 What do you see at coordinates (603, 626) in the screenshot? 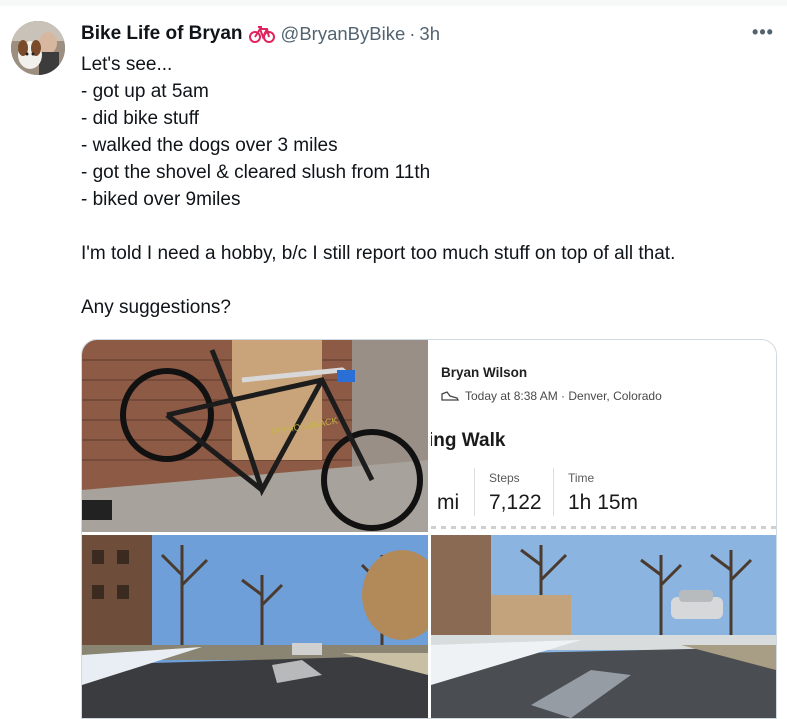
I see `street-photo-right` at bounding box center [603, 626].